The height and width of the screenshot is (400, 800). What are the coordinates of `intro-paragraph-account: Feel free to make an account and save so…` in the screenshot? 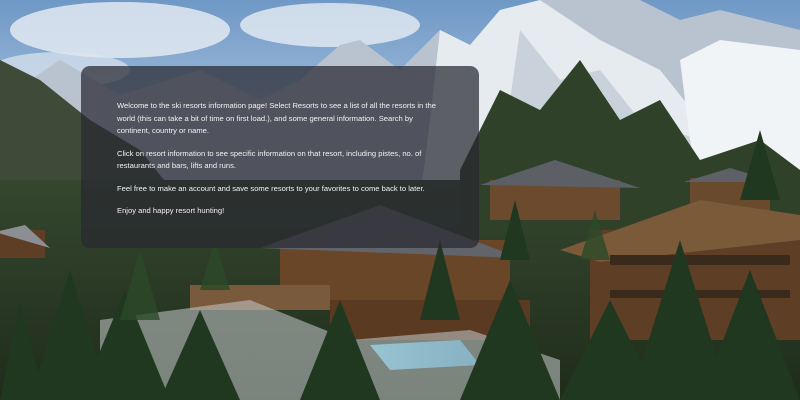 It's located at (271, 188).